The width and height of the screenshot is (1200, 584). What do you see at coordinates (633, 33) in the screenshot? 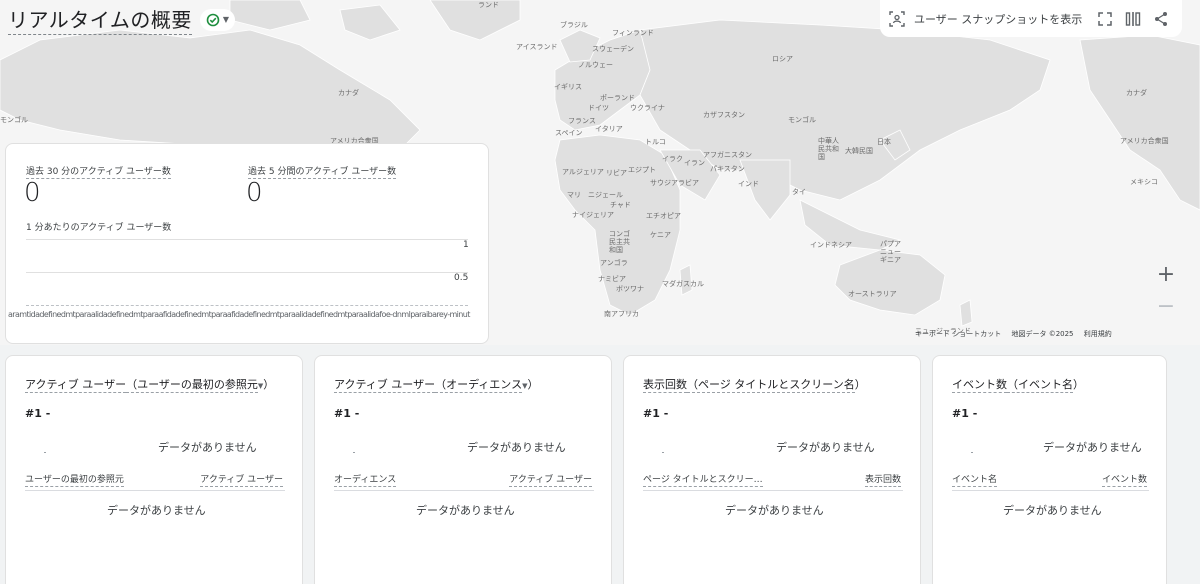
I see `map-country-label: フィンランド` at bounding box center [633, 33].